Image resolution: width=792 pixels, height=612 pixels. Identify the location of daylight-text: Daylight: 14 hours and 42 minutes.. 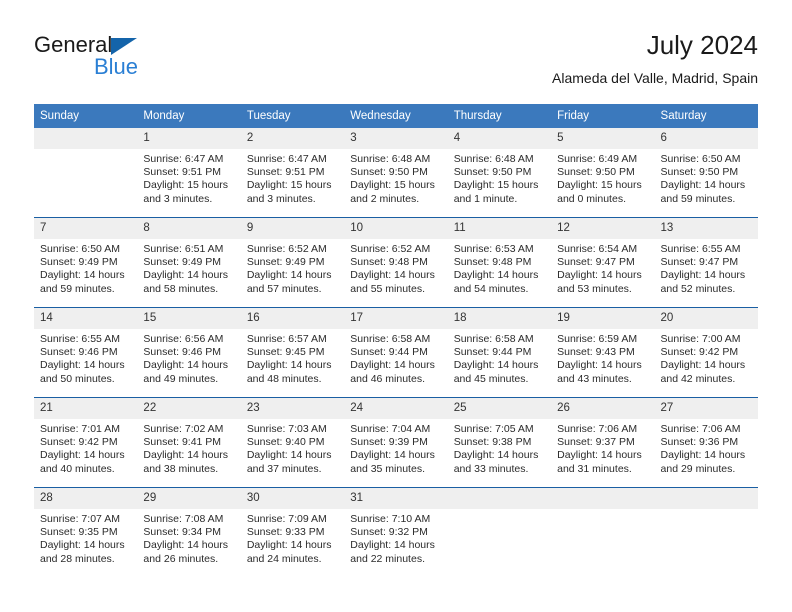
(703, 372).